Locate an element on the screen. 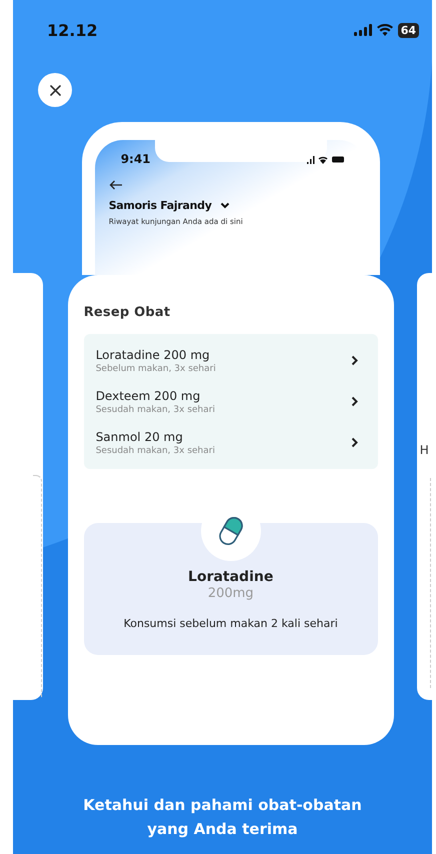  user-name: Samoris Fajrandy is located at coordinates (160, 205).